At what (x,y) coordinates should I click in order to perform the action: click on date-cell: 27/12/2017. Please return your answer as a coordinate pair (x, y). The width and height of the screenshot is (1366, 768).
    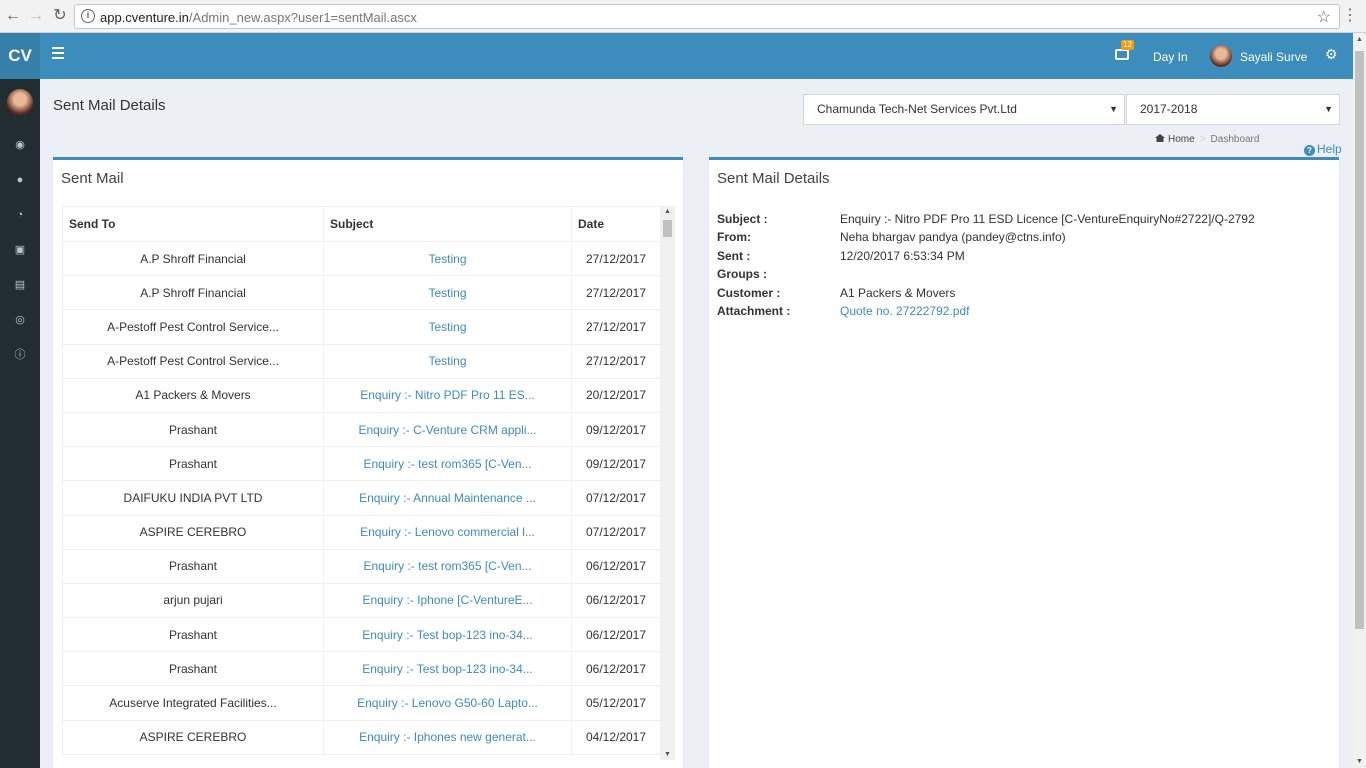
    Looking at the image, I should click on (615, 293).